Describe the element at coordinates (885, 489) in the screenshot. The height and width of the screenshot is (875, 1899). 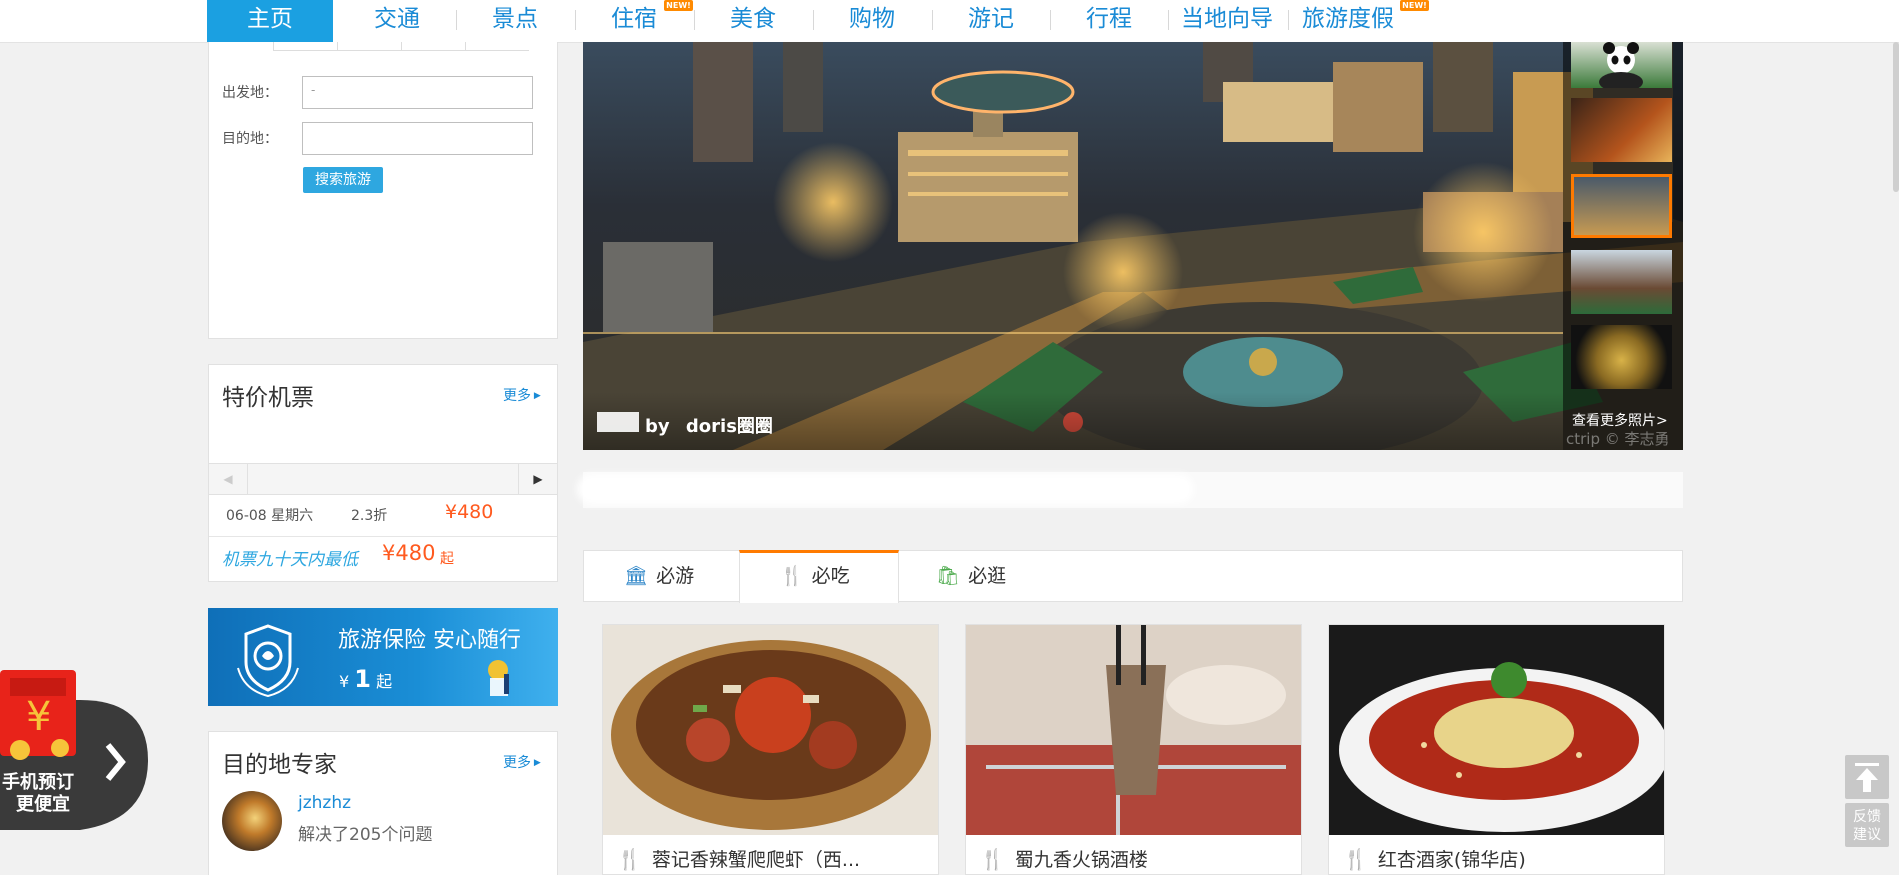
I see `redacted-text` at that location.